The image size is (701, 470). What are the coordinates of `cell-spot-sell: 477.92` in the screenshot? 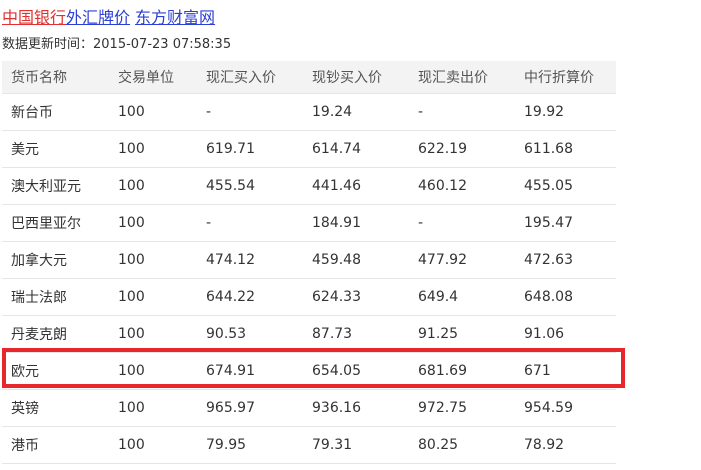 It's located at (462, 260).